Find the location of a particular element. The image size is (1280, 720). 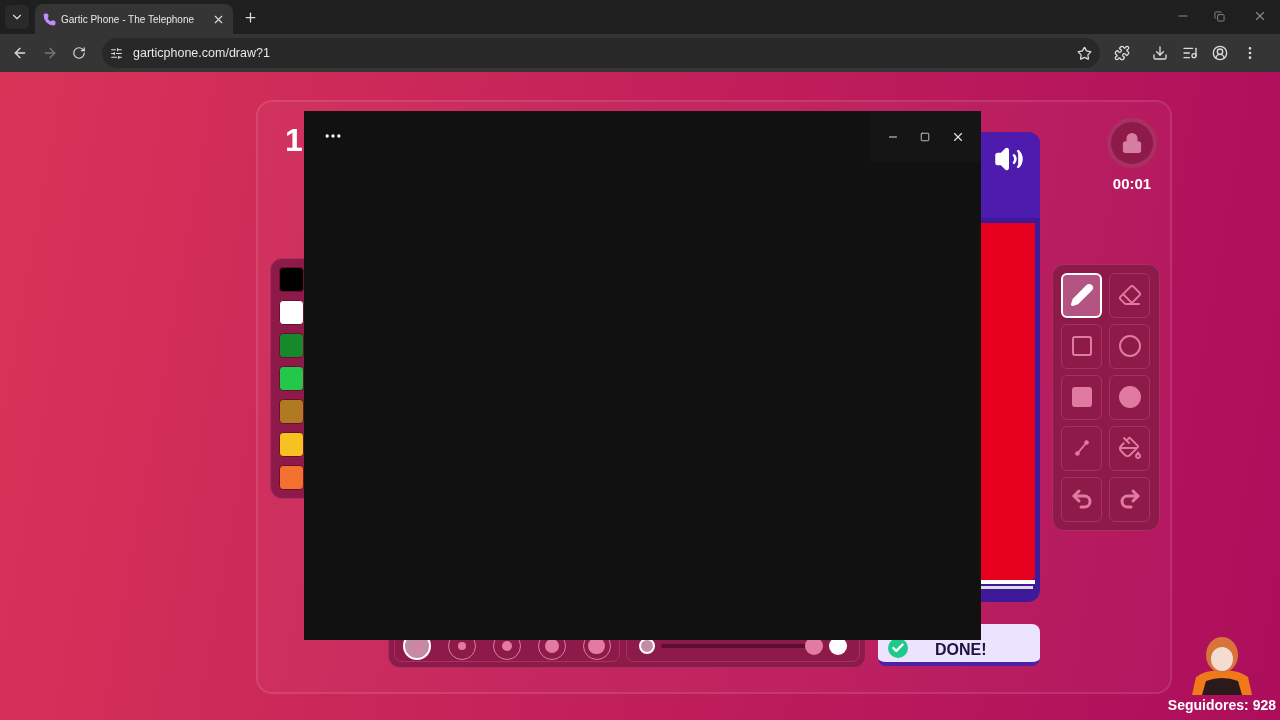

redo-icon is located at coordinates (1129, 499).